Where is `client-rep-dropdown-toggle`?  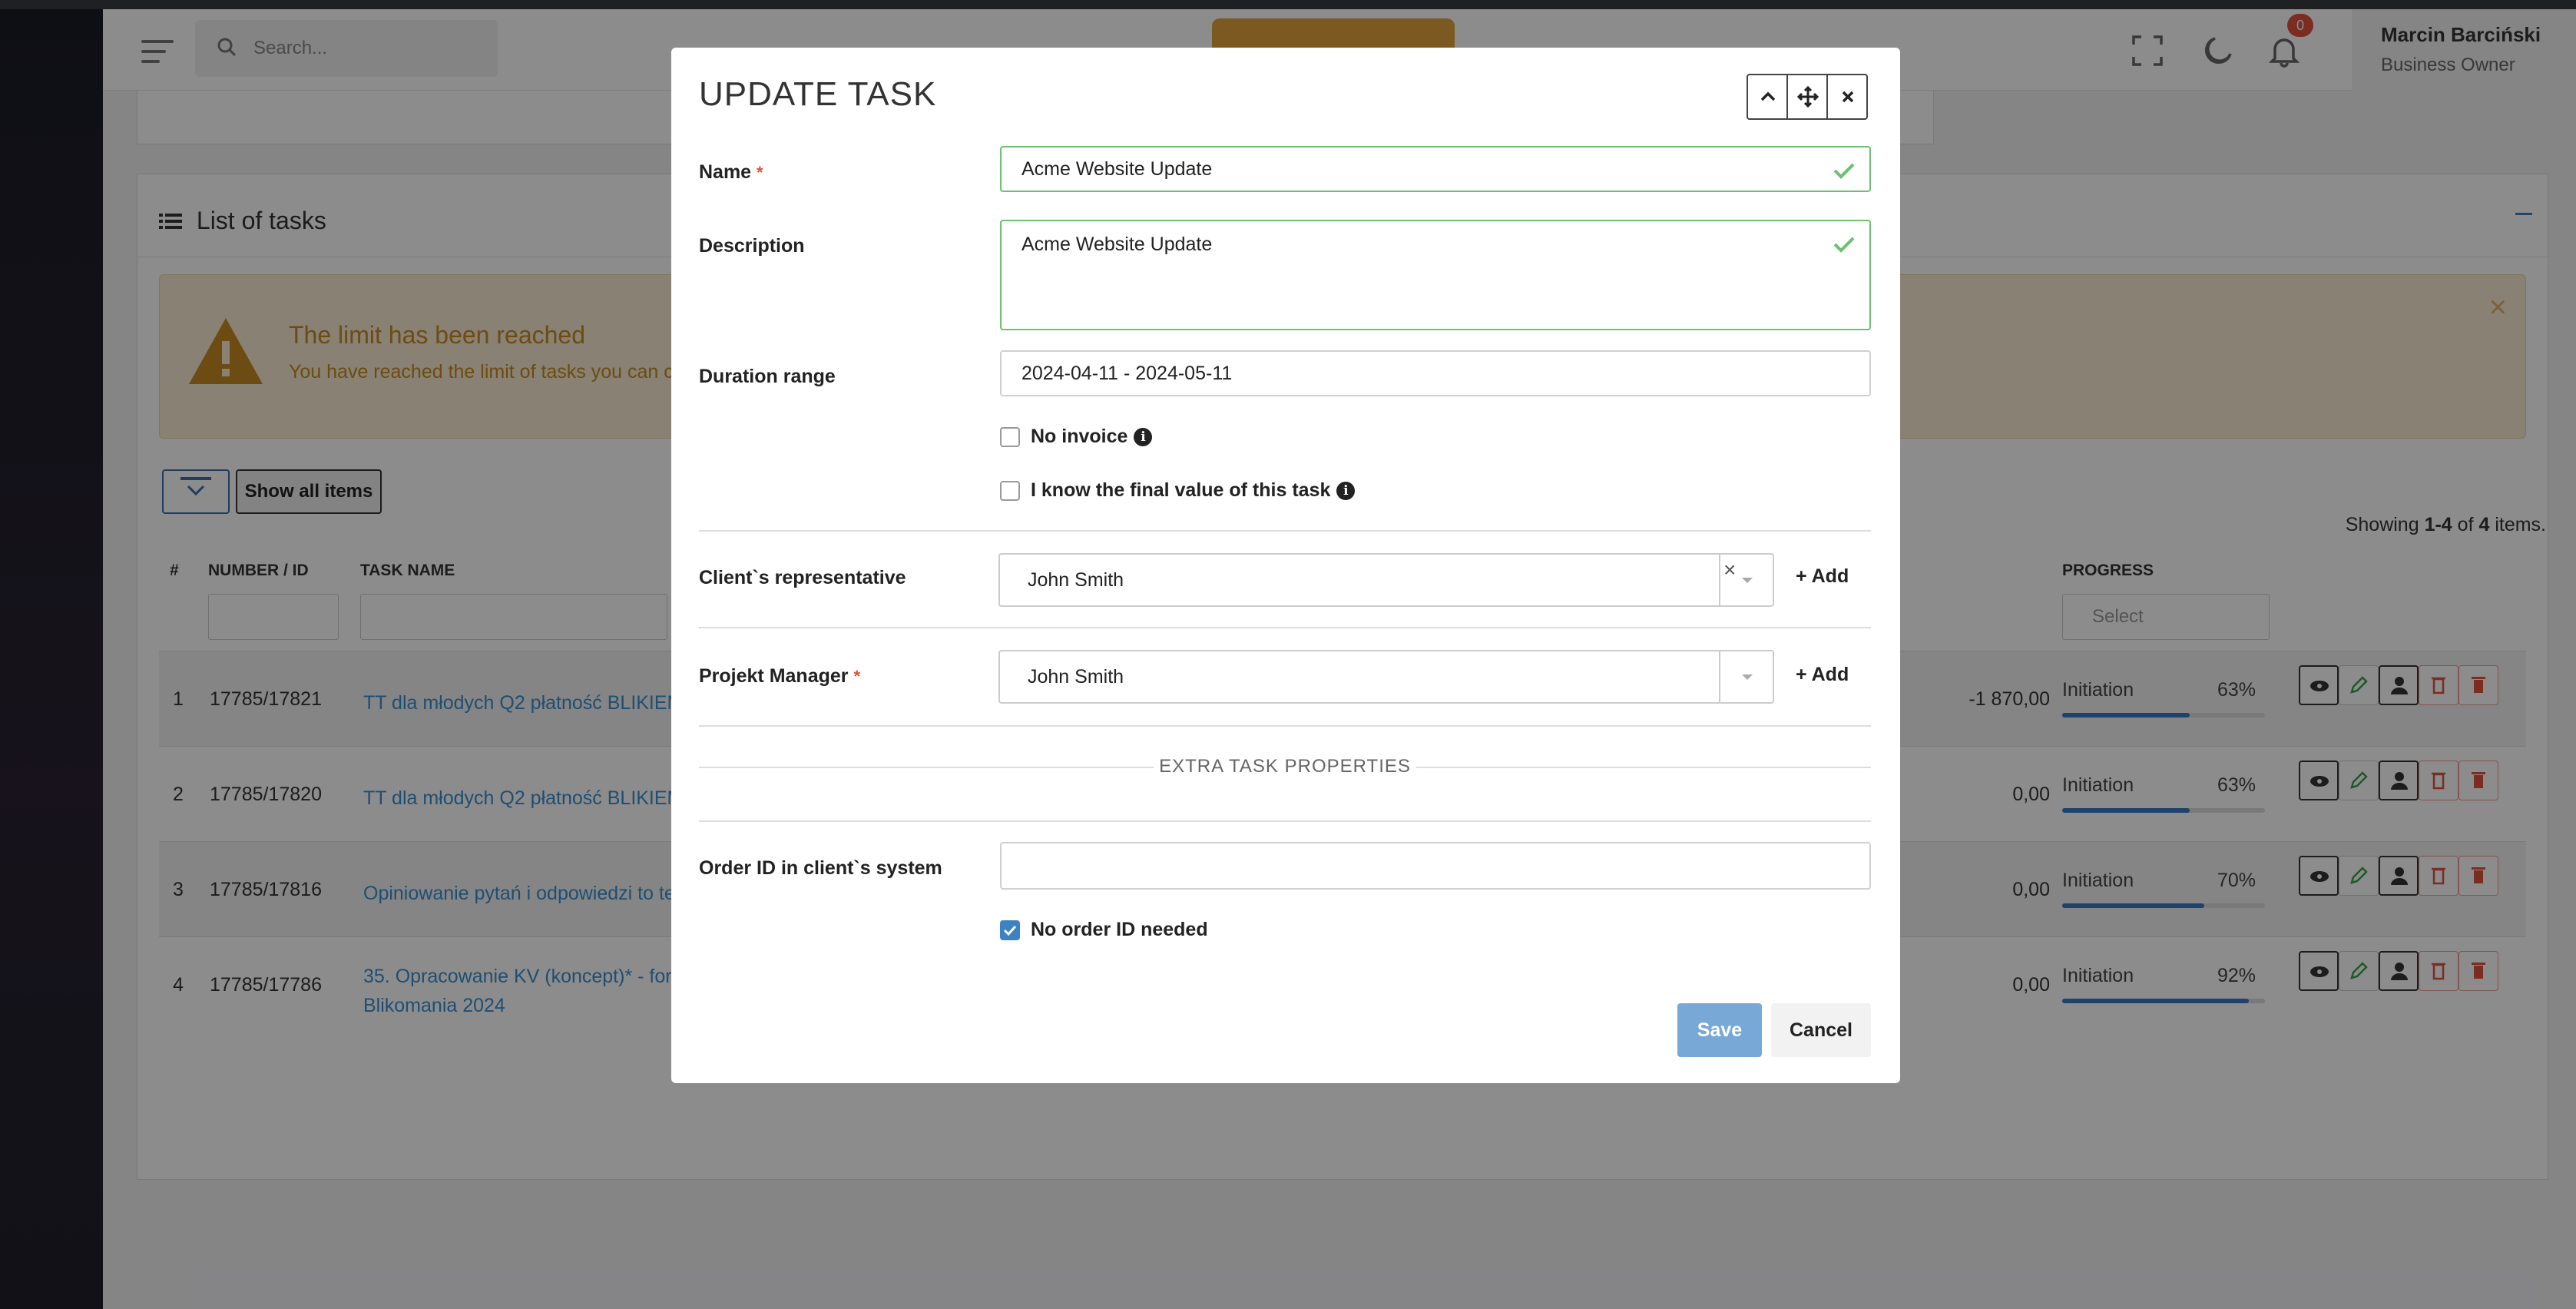
client-rep-dropdown-toggle is located at coordinates (1746, 580).